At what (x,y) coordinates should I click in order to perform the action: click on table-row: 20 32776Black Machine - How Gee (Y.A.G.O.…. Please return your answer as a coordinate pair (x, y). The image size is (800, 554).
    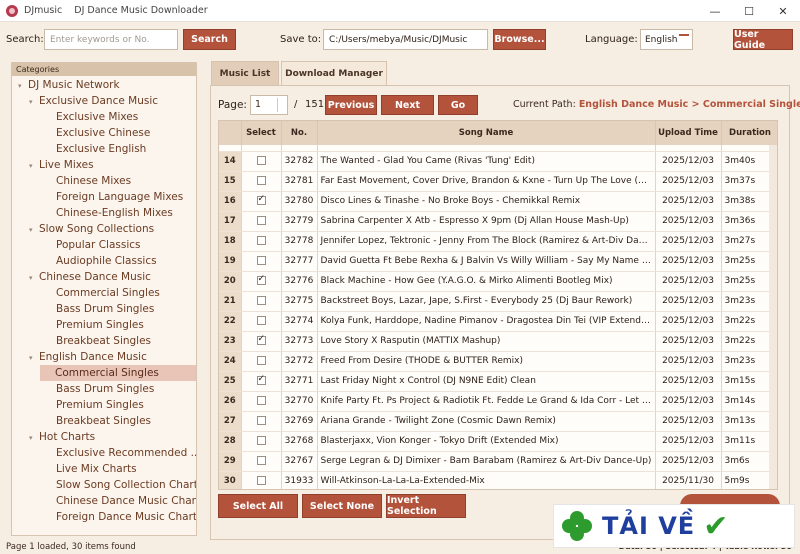
    Looking at the image, I should click on (498, 281).